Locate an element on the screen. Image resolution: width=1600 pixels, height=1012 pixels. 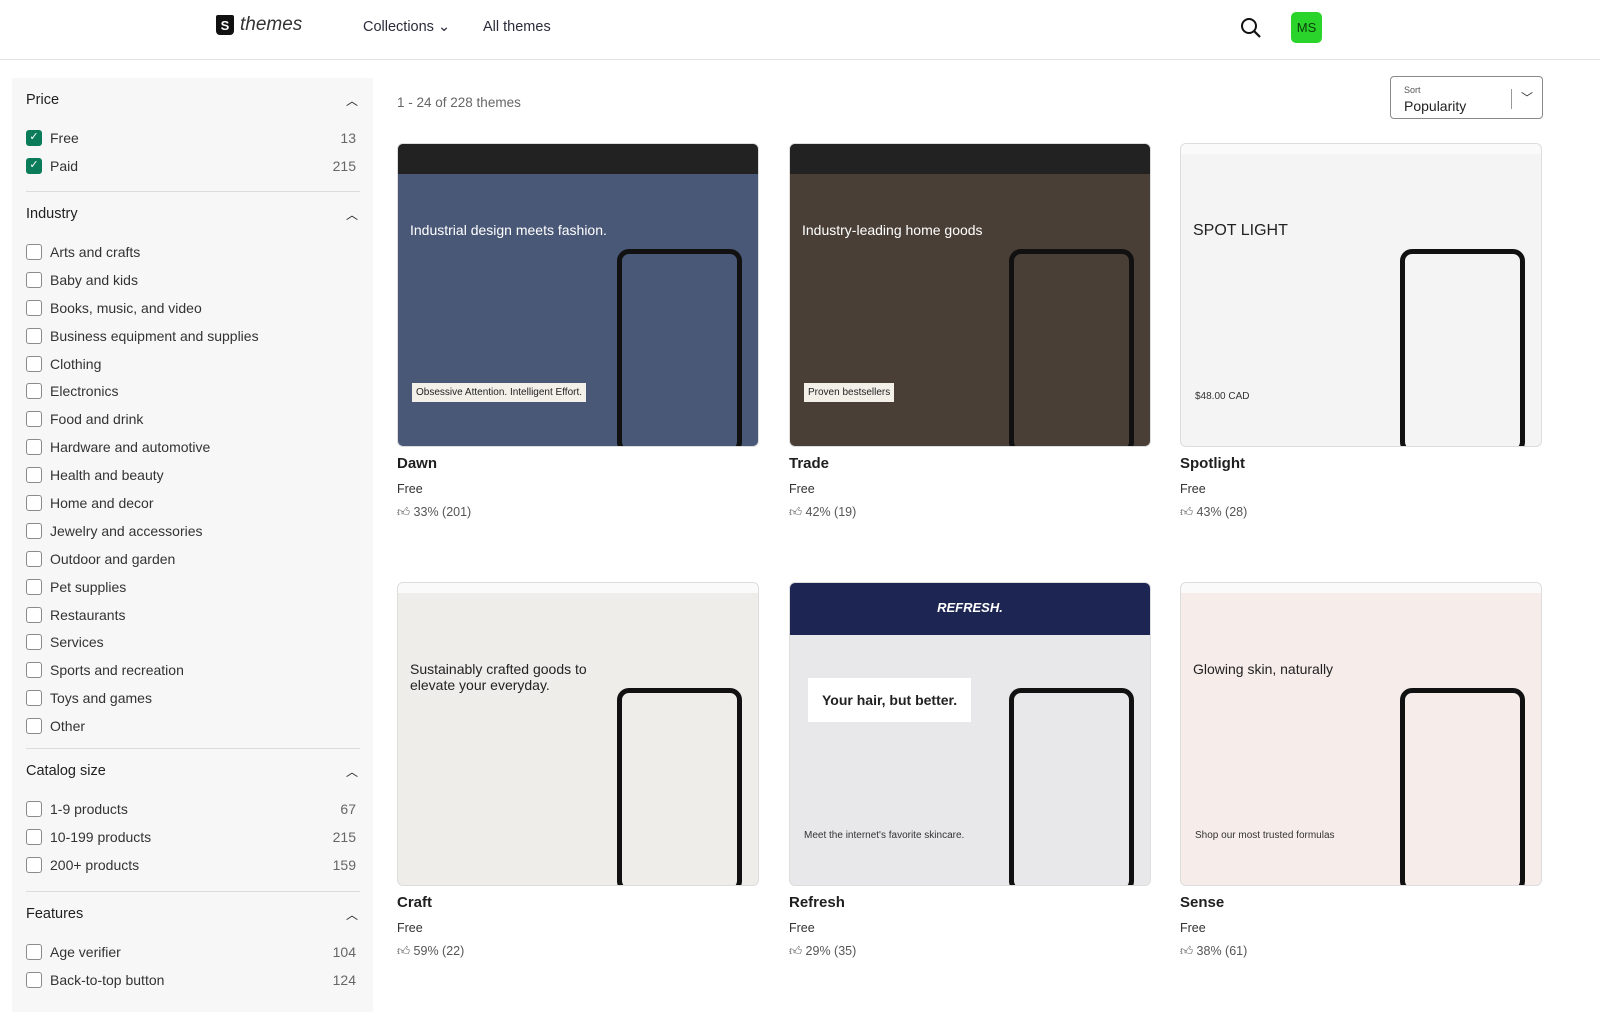
filter-option: 200+ products 159 is located at coordinates (193, 865).